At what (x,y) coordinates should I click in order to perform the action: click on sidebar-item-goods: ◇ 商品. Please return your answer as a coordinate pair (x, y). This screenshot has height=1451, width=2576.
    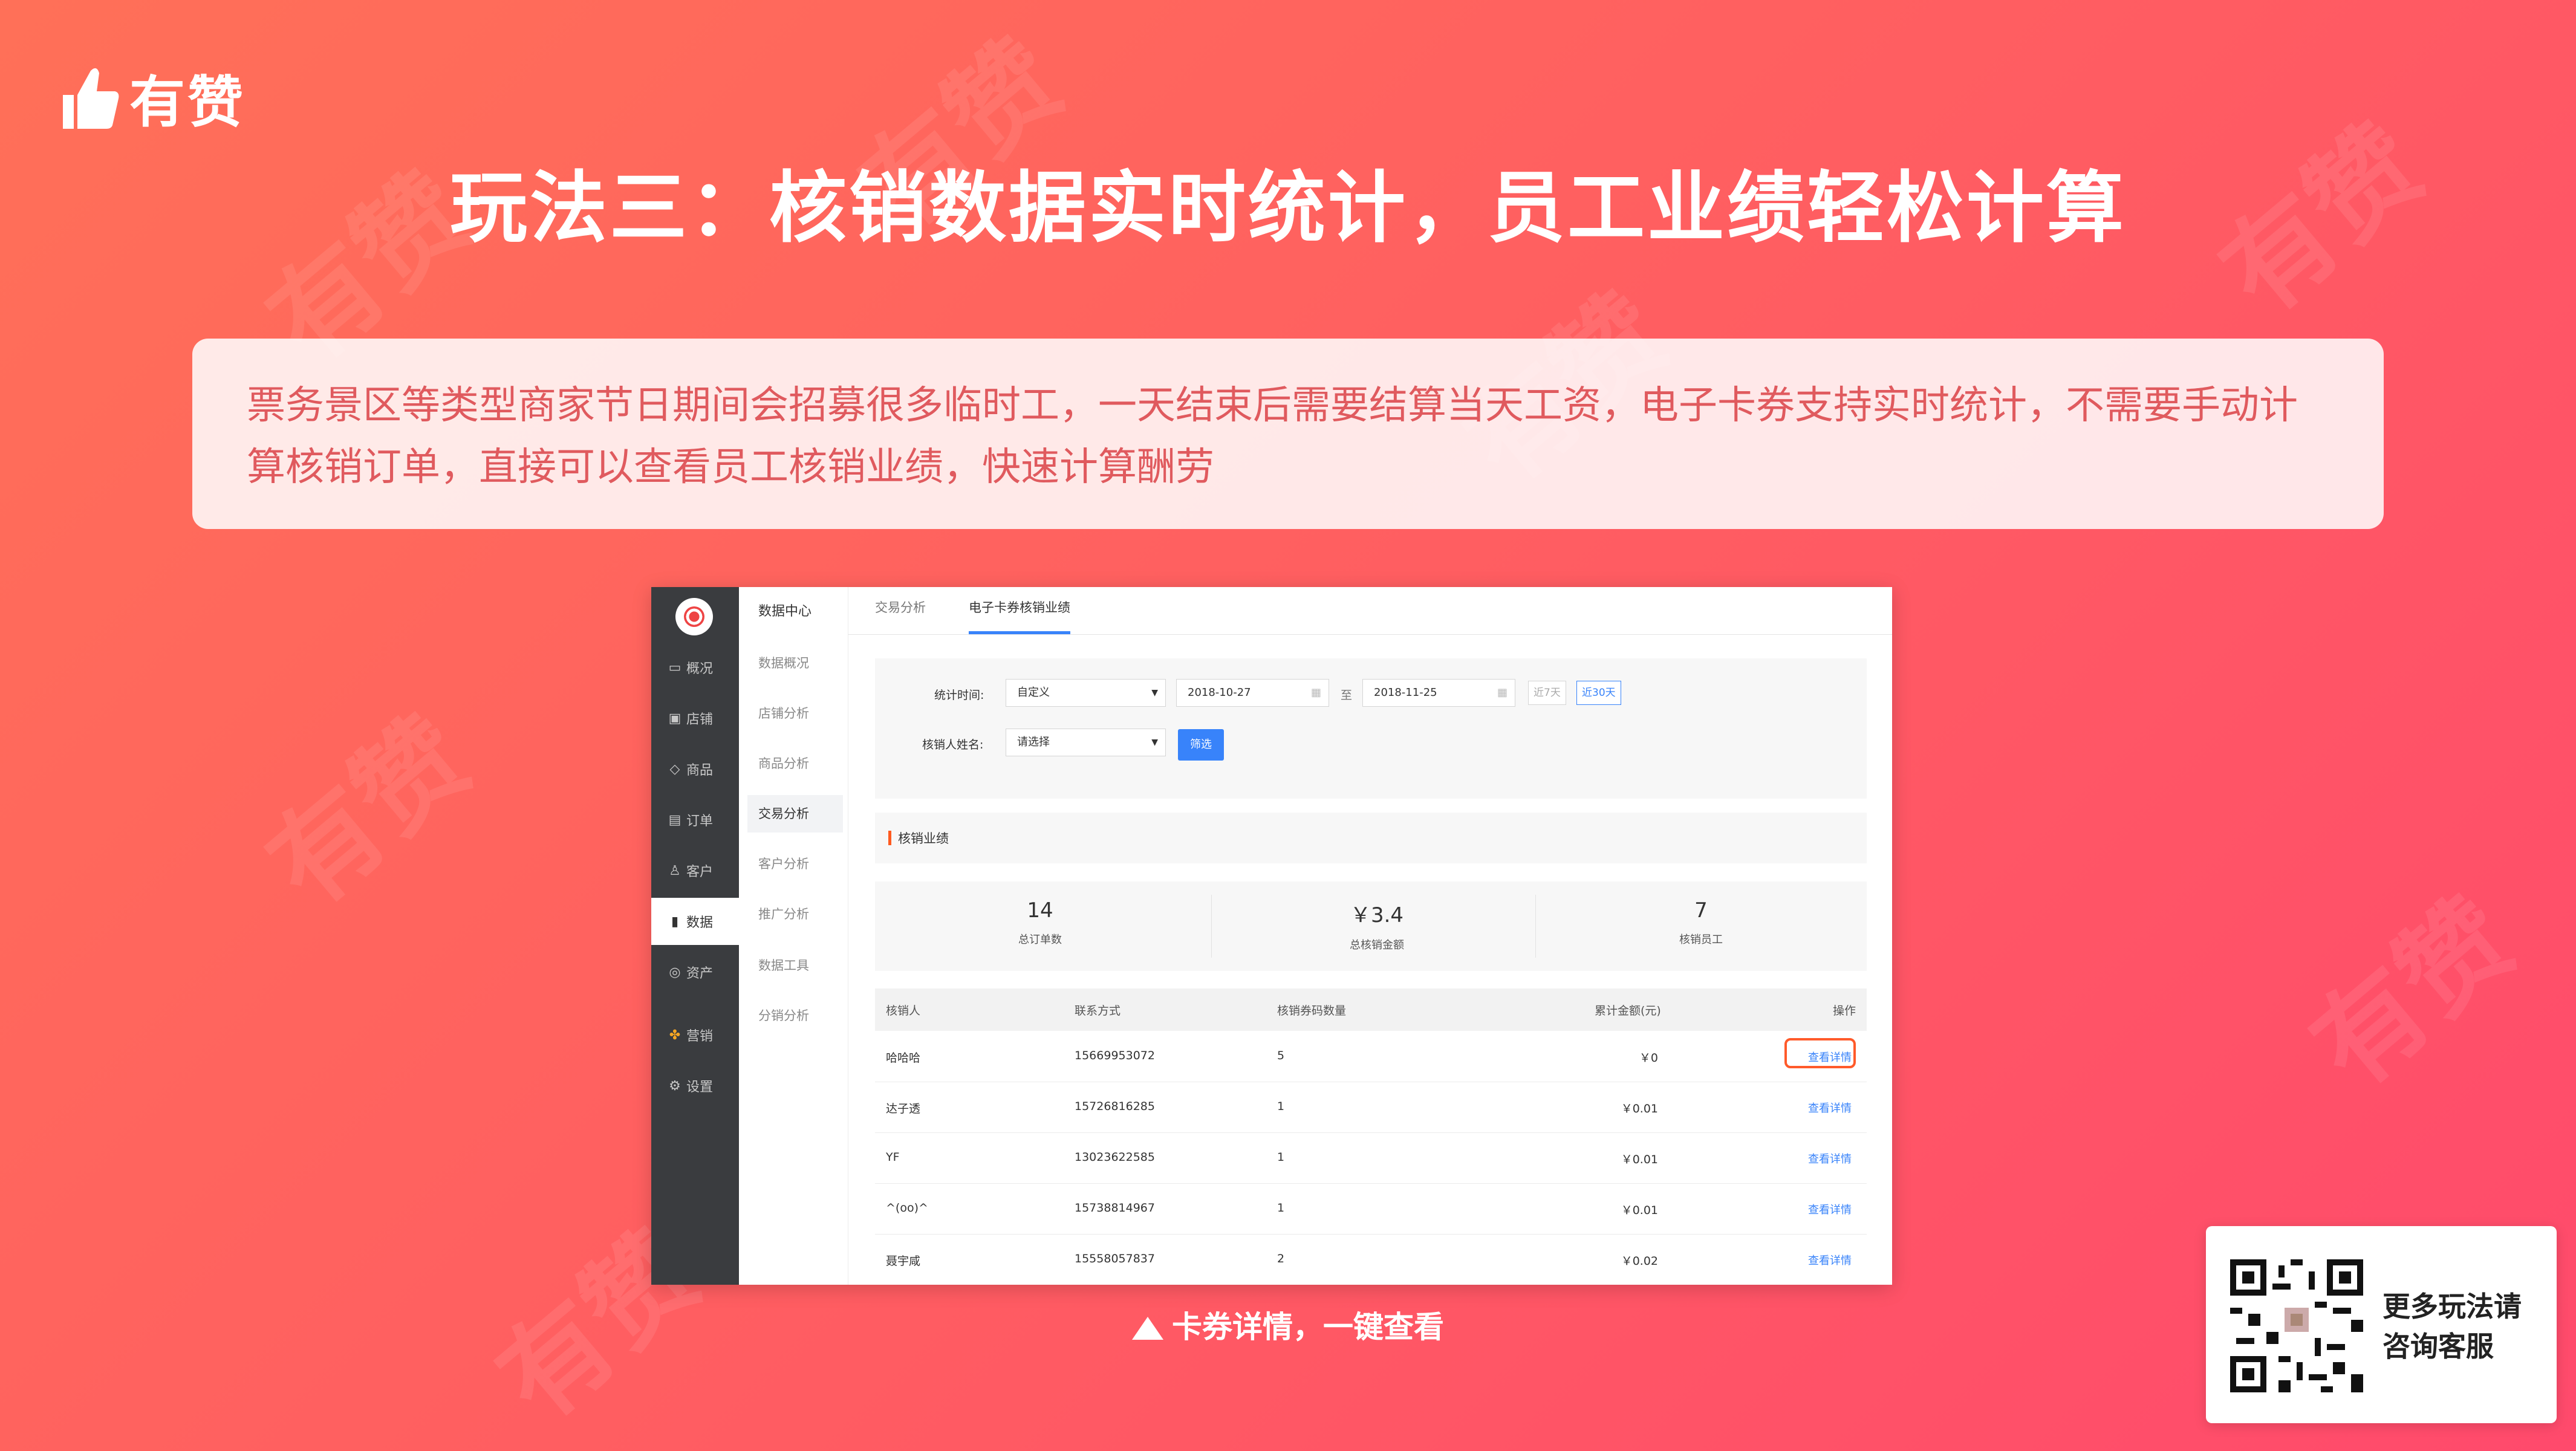
    Looking at the image, I should click on (695, 769).